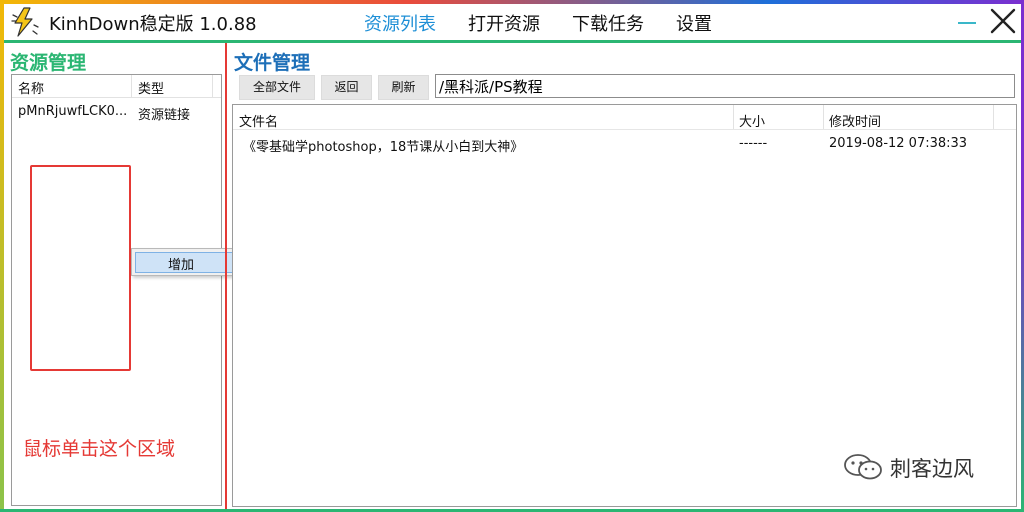 The height and width of the screenshot is (512, 1024). What do you see at coordinates (272, 63) in the screenshot?
I see `file-panel-title: 文件管理` at bounding box center [272, 63].